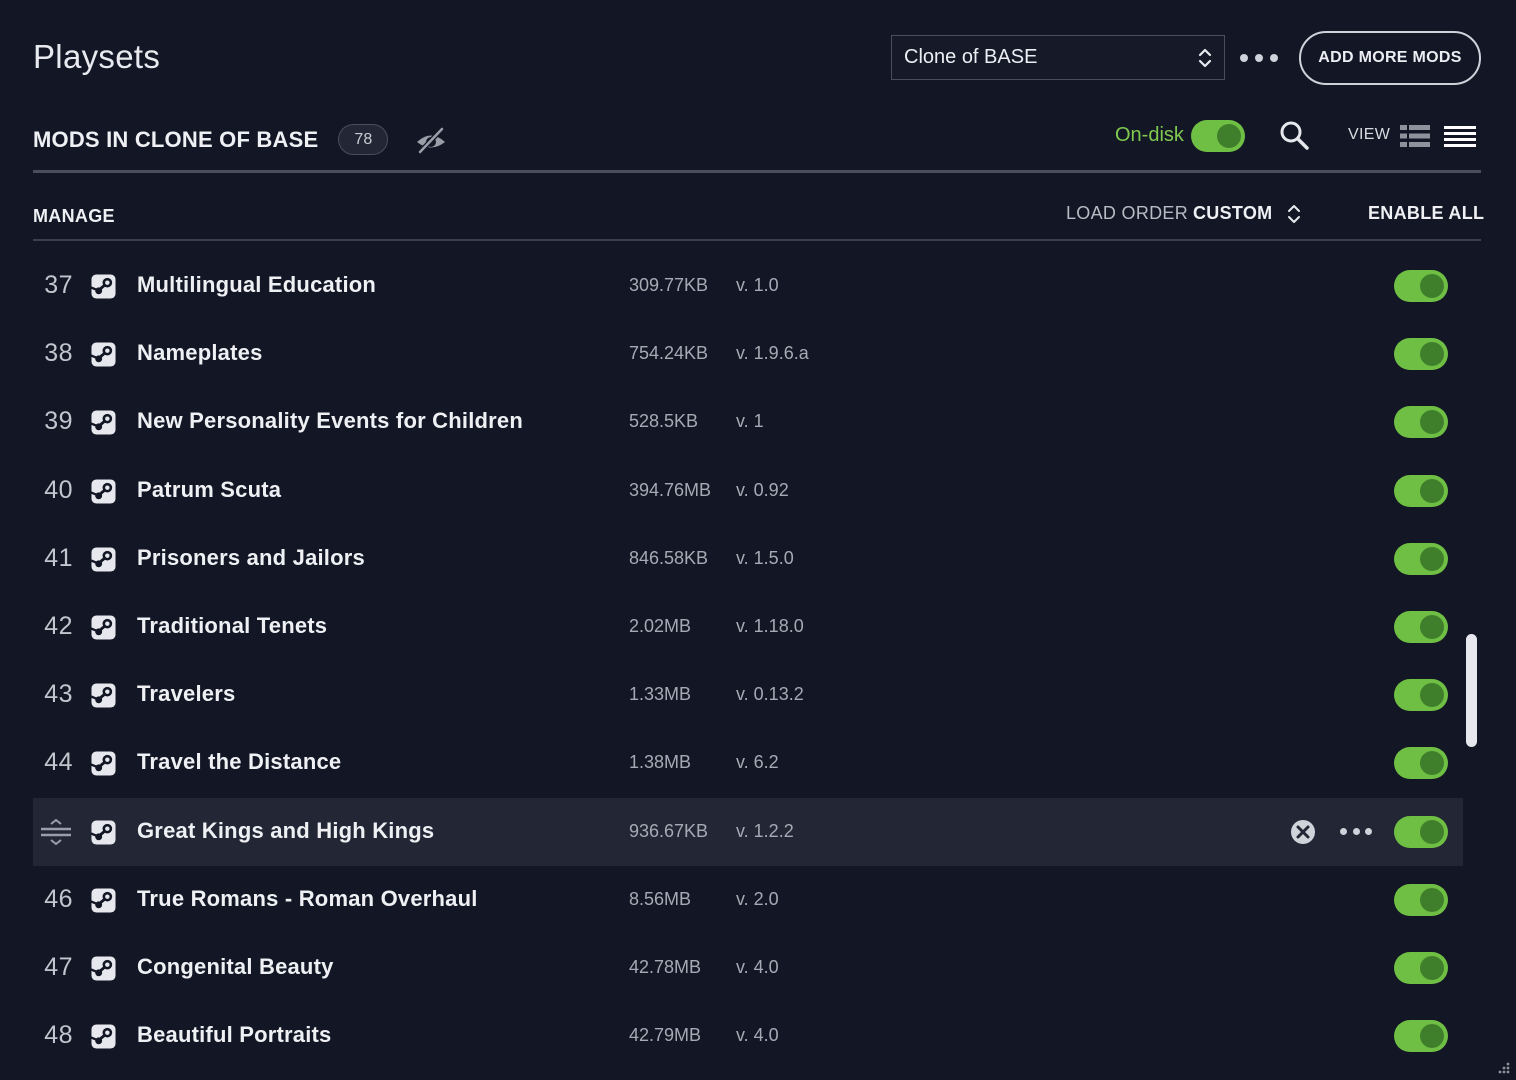 The image size is (1516, 1080). What do you see at coordinates (58, 967) in the screenshot?
I see `mod-index: 47` at bounding box center [58, 967].